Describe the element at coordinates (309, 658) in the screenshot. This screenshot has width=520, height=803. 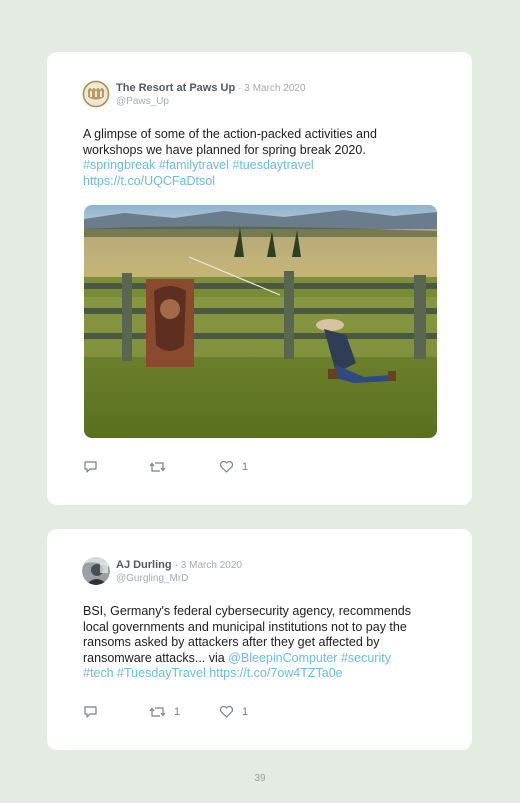
I see `mention-links: @BleepinComputer #security` at that location.